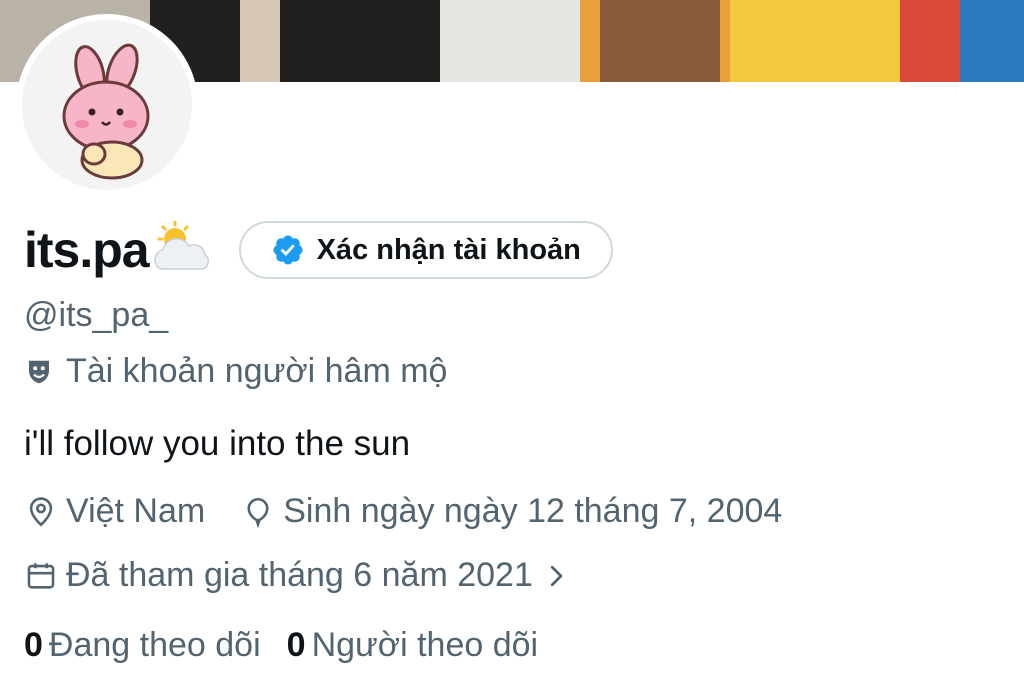 The height and width of the screenshot is (681, 1024). What do you see at coordinates (288, 250) in the screenshot?
I see `verified-badge-icon` at bounding box center [288, 250].